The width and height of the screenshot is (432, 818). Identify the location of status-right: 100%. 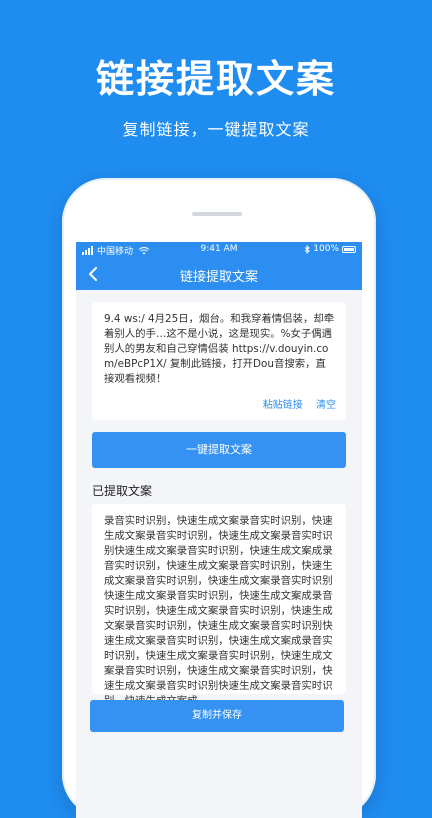
(330, 249).